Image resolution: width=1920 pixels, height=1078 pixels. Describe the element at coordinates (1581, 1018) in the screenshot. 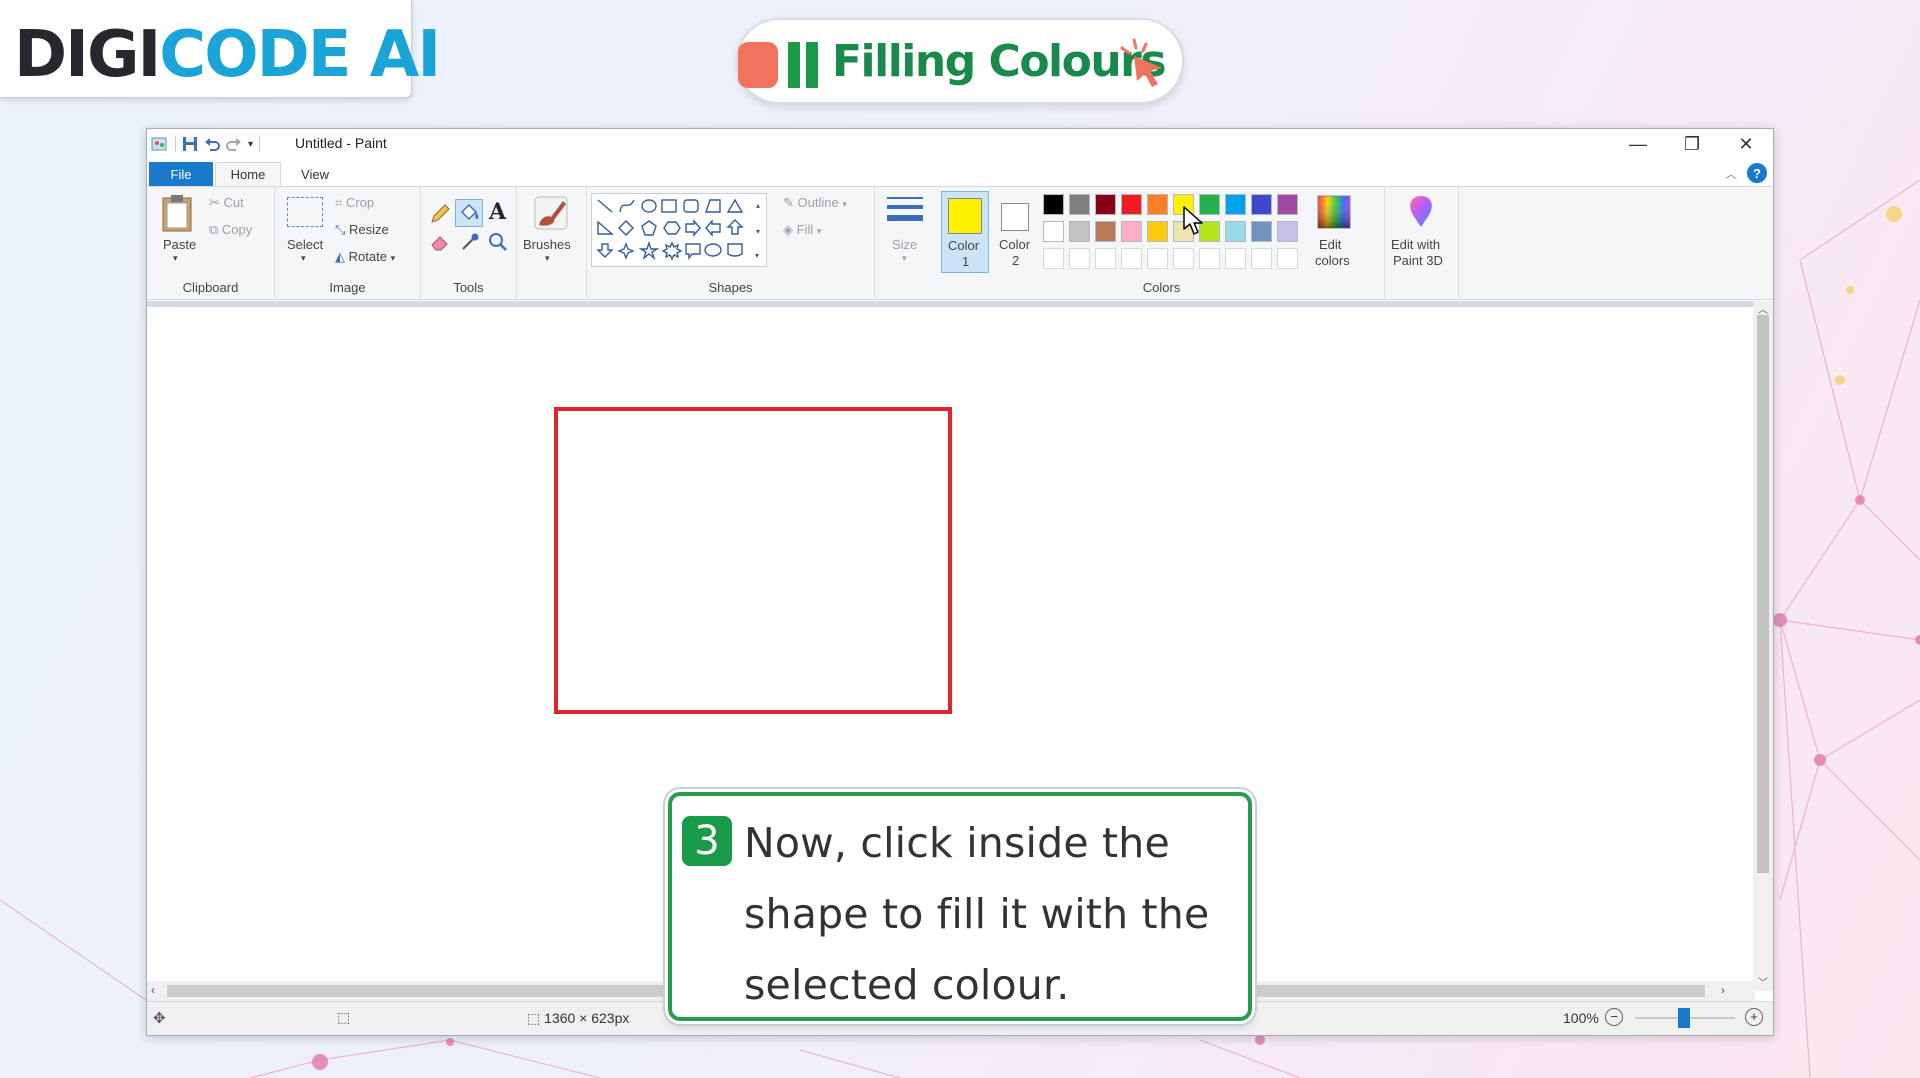

I see `zoom-level: 100%` at that location.